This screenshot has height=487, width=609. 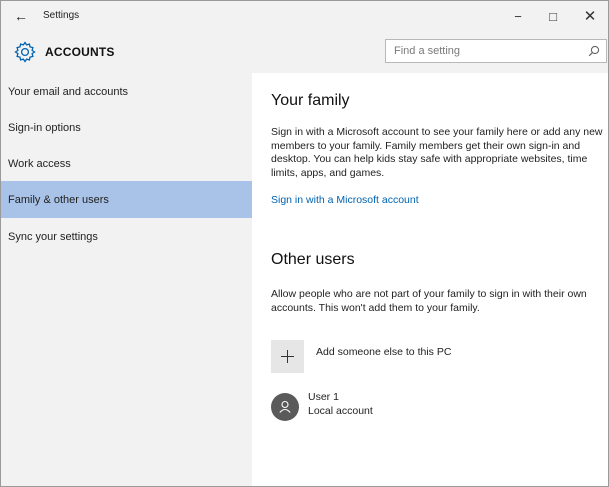 I want to click on sidebar-item-label: Sign-in options, so click(x=44, y=127).